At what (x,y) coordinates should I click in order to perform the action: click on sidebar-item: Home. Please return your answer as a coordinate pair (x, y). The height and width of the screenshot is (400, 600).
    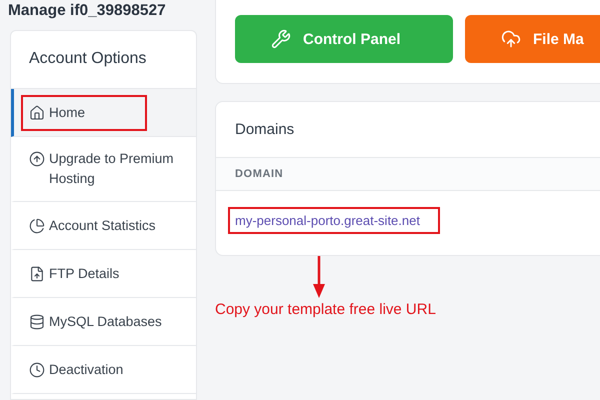
    Looking at the image, I should click on (103, 113).